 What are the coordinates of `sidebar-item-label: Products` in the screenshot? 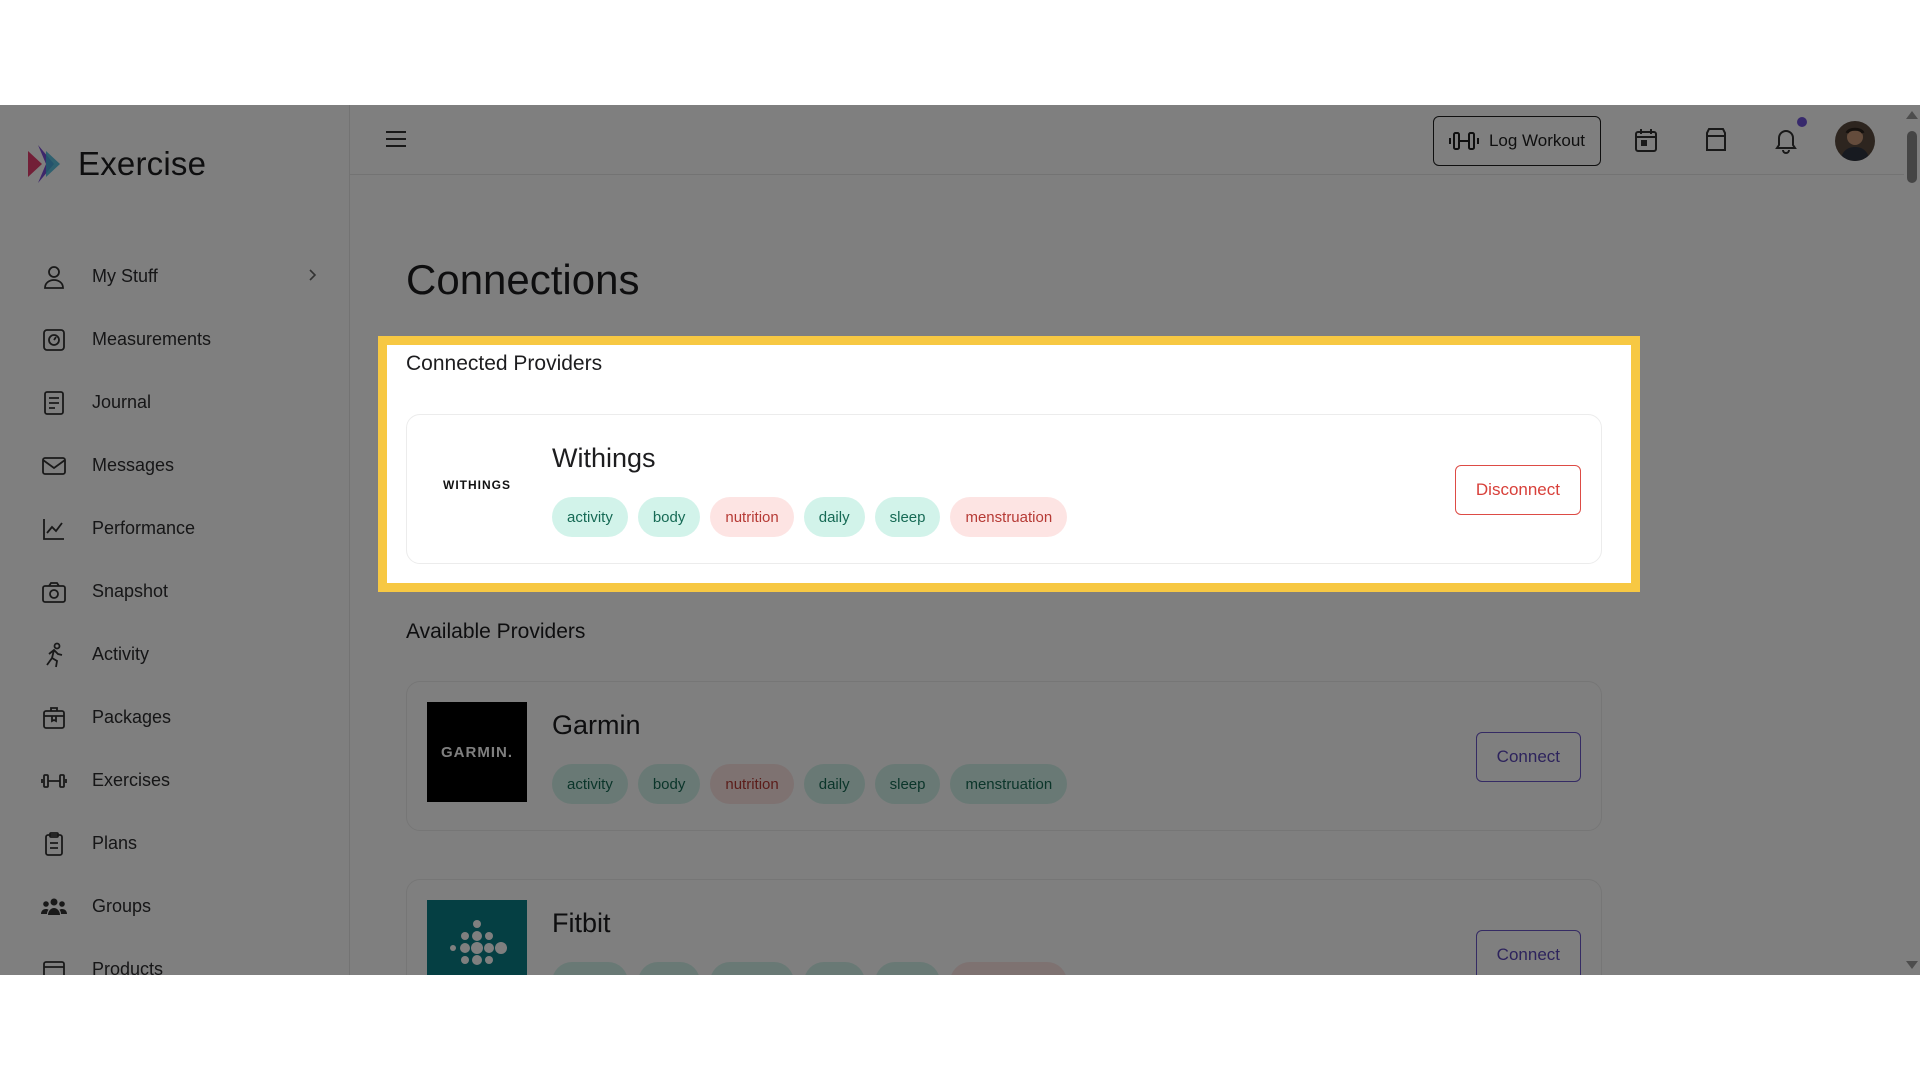 It's located at (128, 967).